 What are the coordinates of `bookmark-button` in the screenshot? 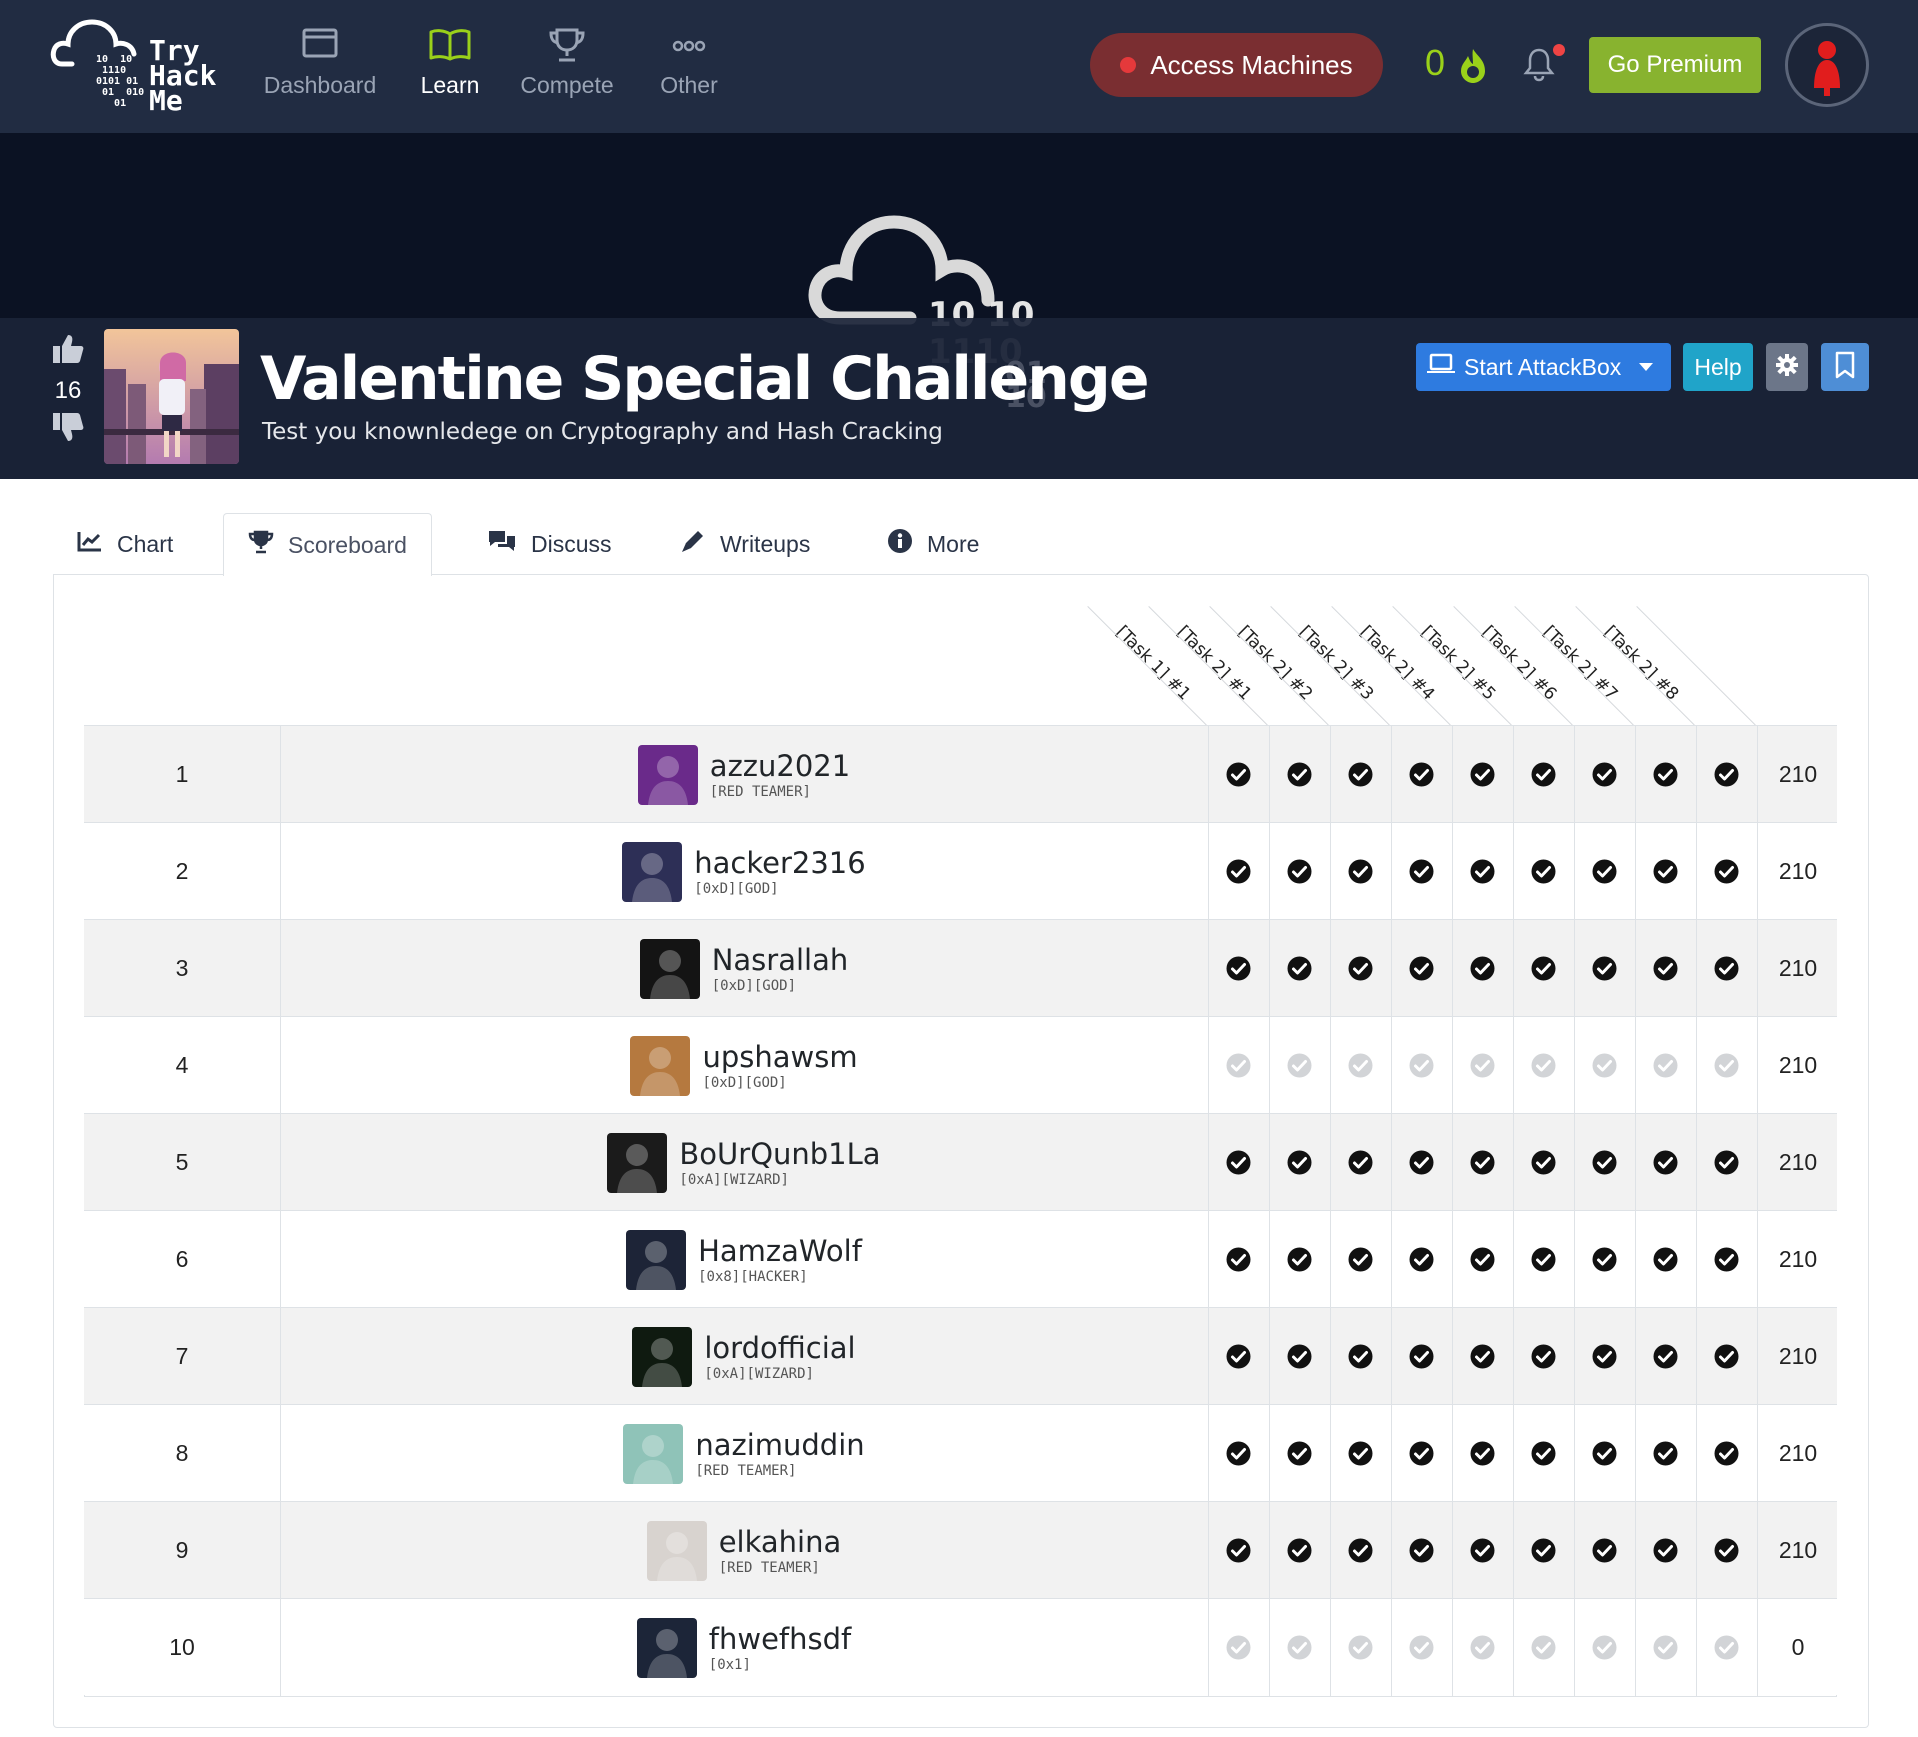 It's located at (1845, 367).